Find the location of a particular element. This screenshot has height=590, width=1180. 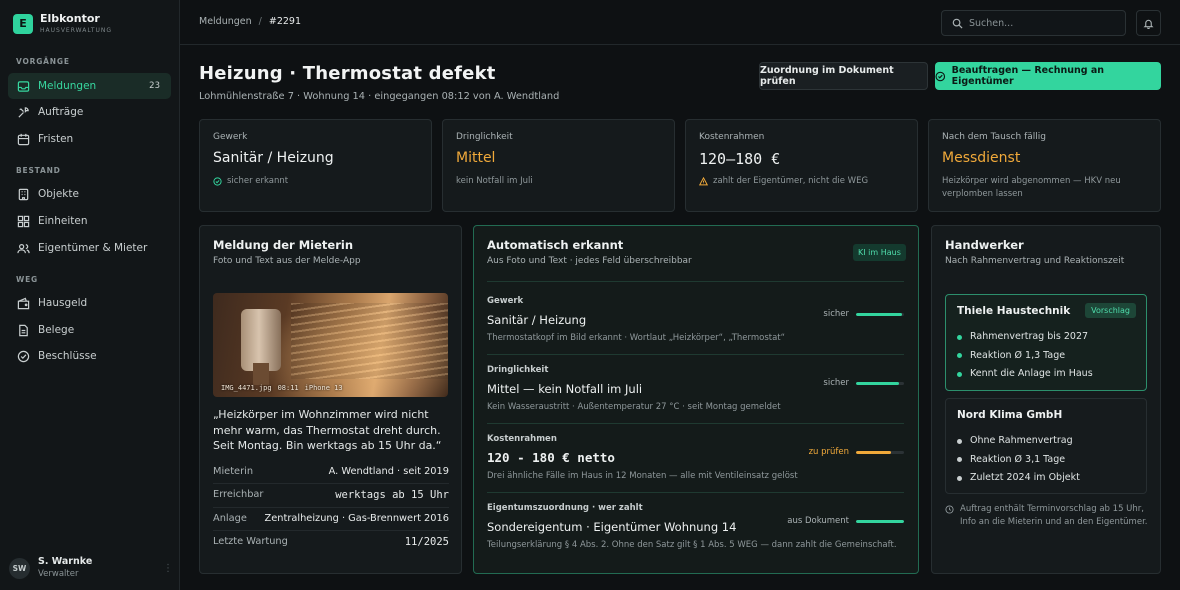

sidebar-item-label: Einheiten is located at coordinates (63, 221).